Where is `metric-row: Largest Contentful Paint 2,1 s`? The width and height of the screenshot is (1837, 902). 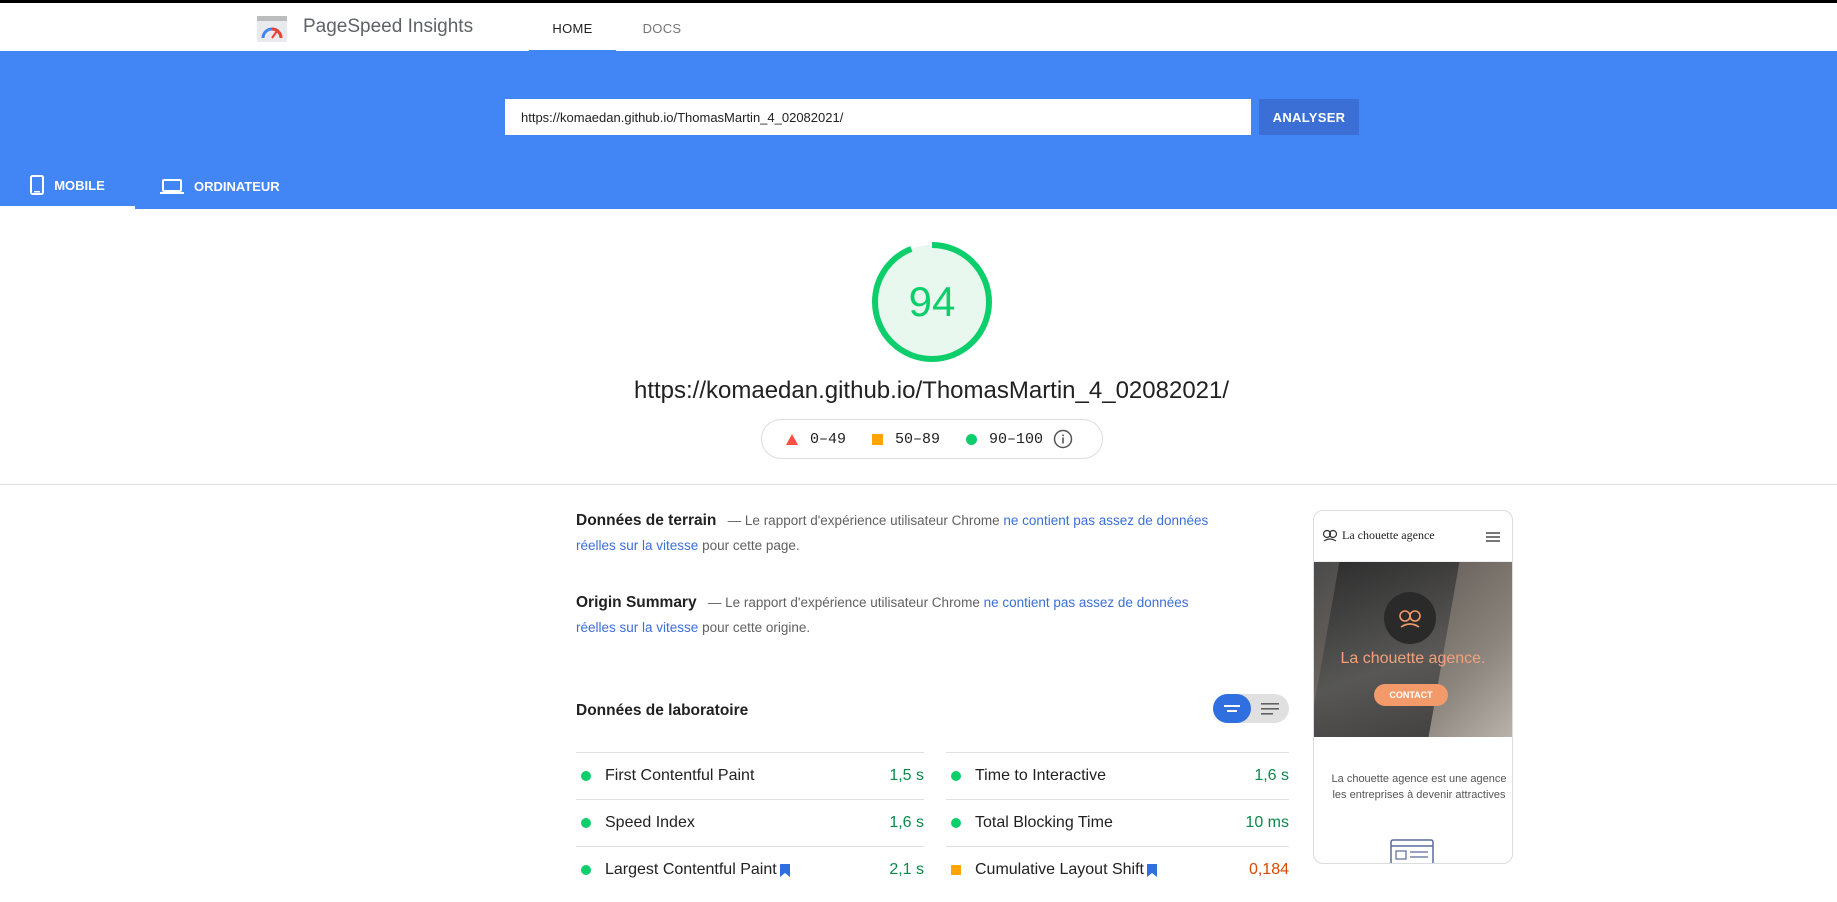
metric-row: Largest Contentful Paint 2,1 s is located at coordinates (750, 869).